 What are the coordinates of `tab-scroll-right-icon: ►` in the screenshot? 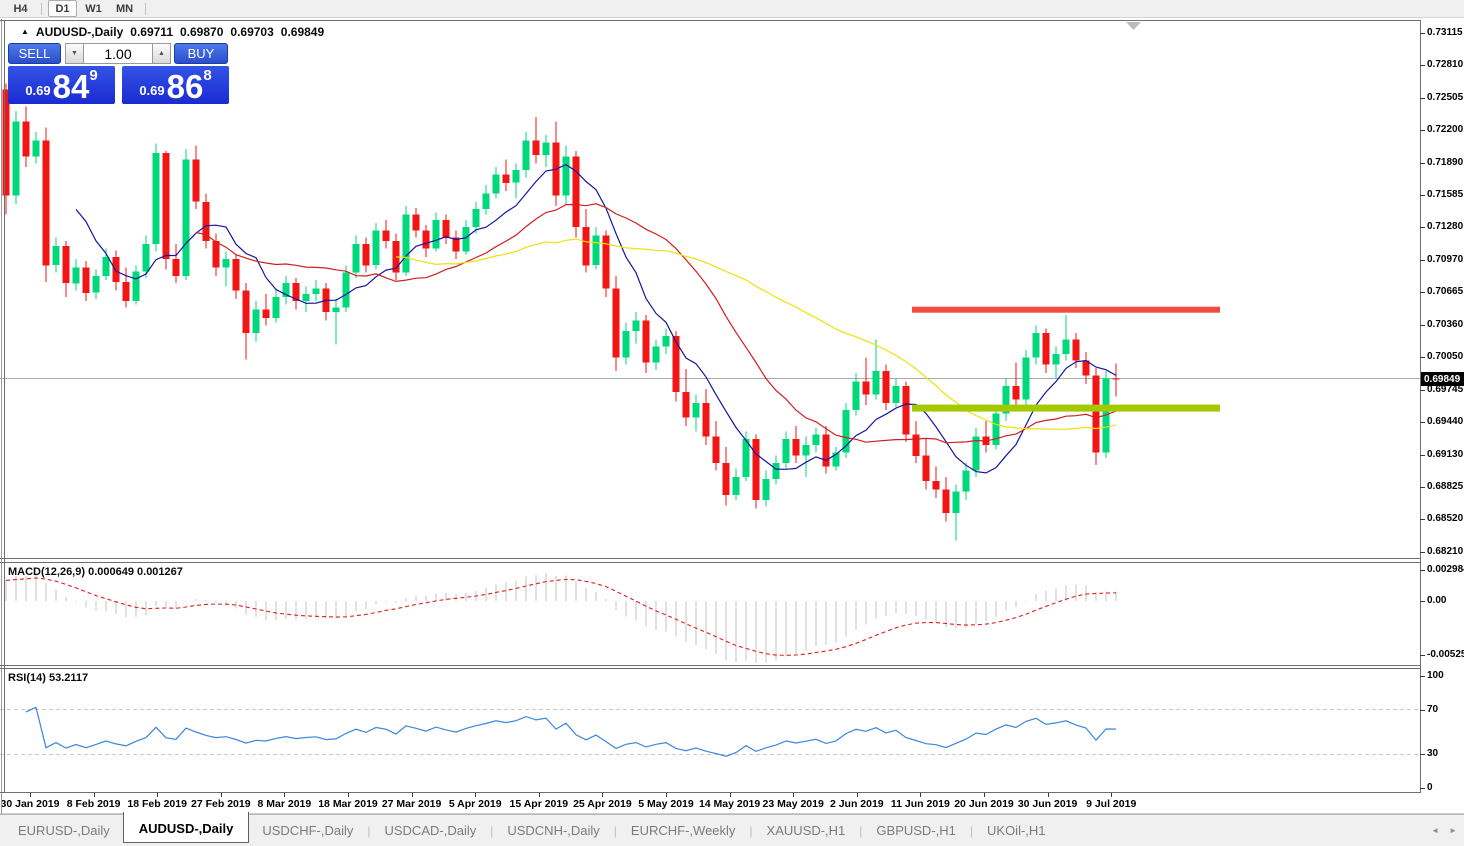 It's located at (1453, 830).